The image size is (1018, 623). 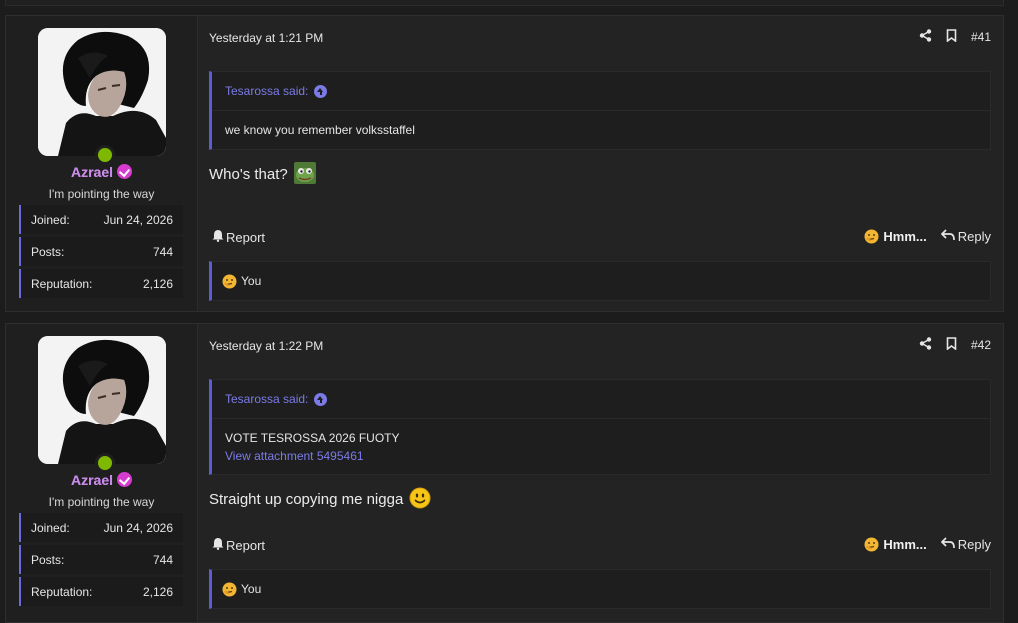 What do you see at coordinates (320, 130) in the screenshot?
I see `quote-text: we know you remember volksstaffel` at bounding box center [320, 130].